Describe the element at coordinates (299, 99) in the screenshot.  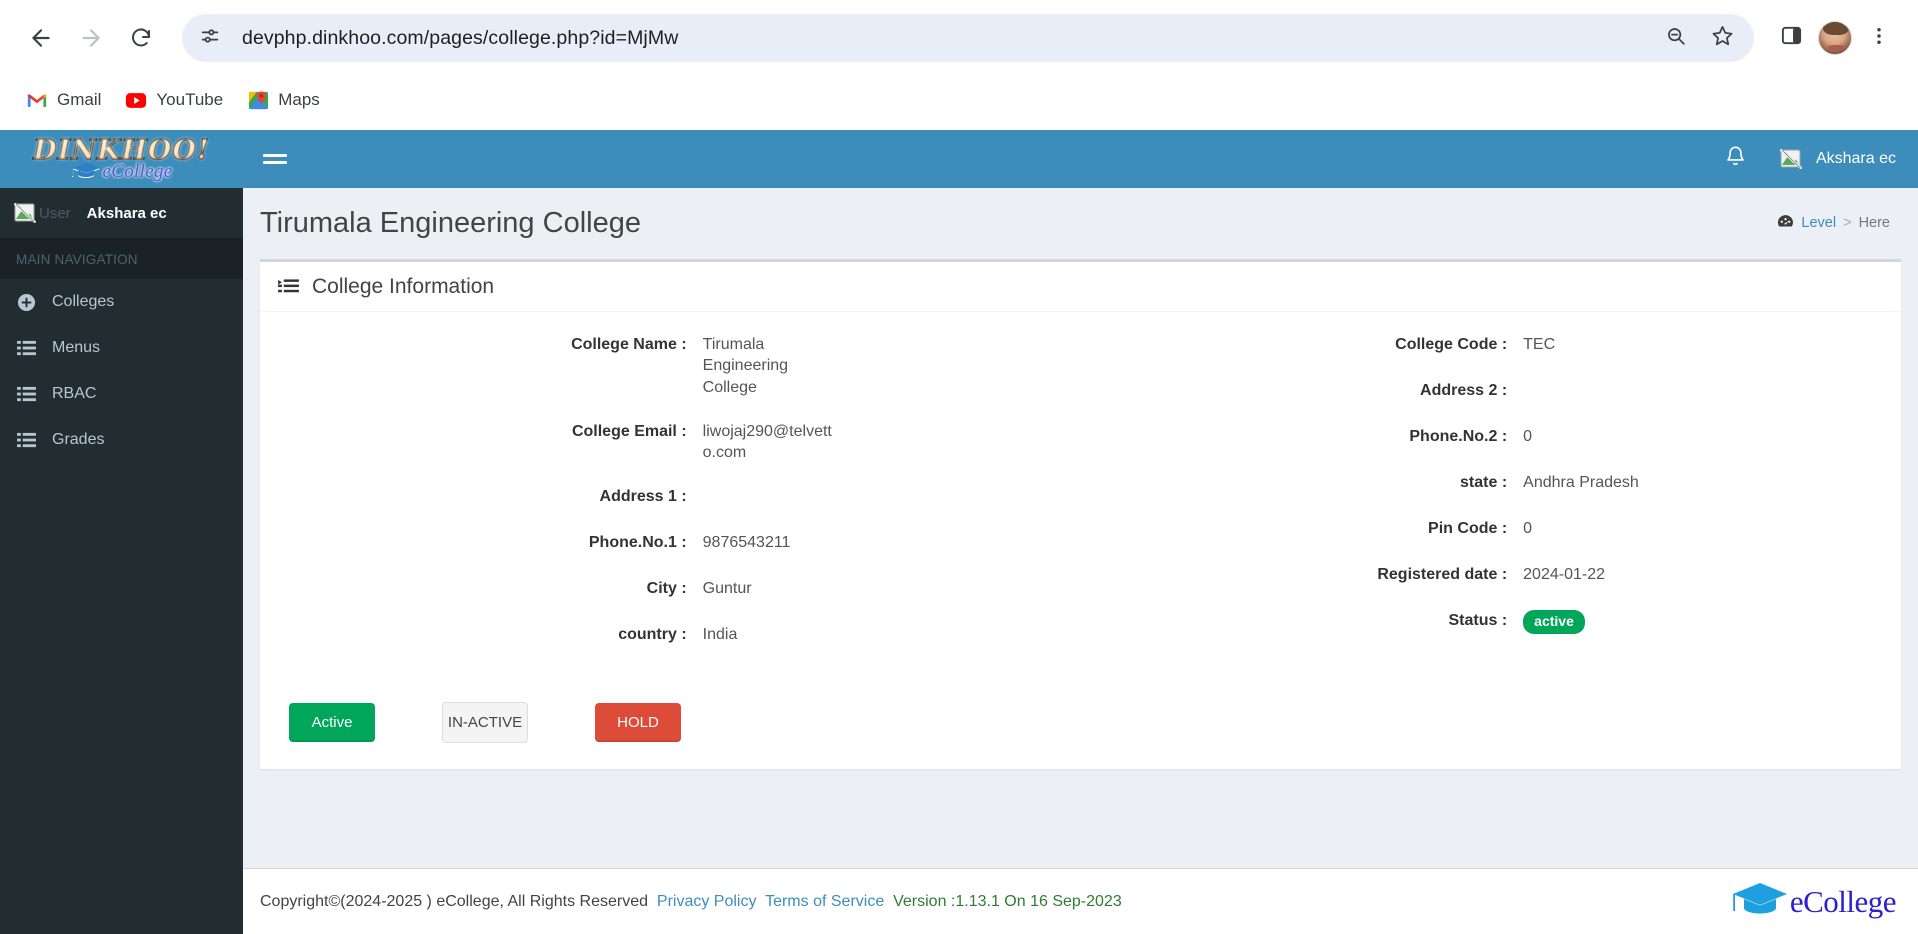
I see `bookmark-label: Maps` at that location.